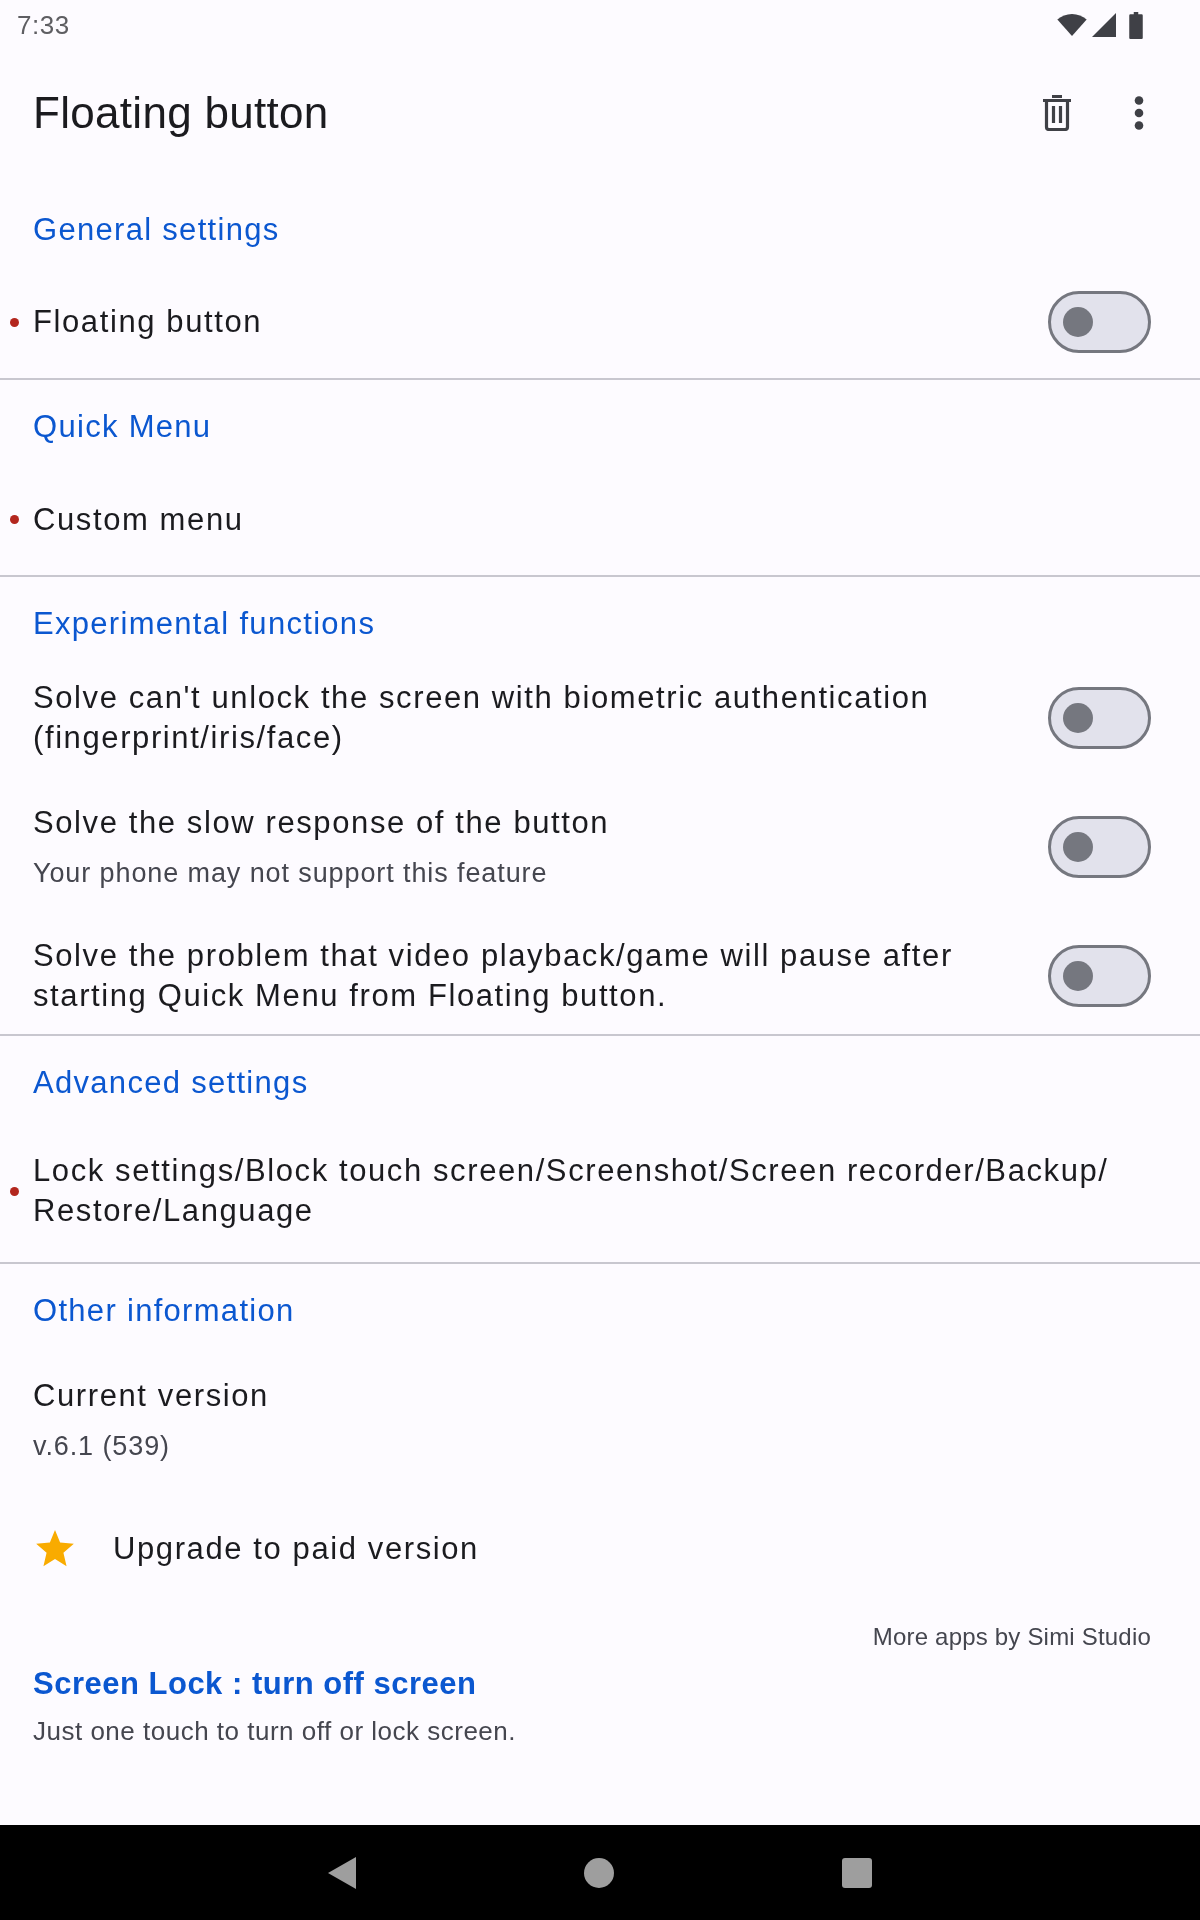  Describe the element at coordinates (148, 322) in the screenshot. I see `setting-title: Floating button` at that location.